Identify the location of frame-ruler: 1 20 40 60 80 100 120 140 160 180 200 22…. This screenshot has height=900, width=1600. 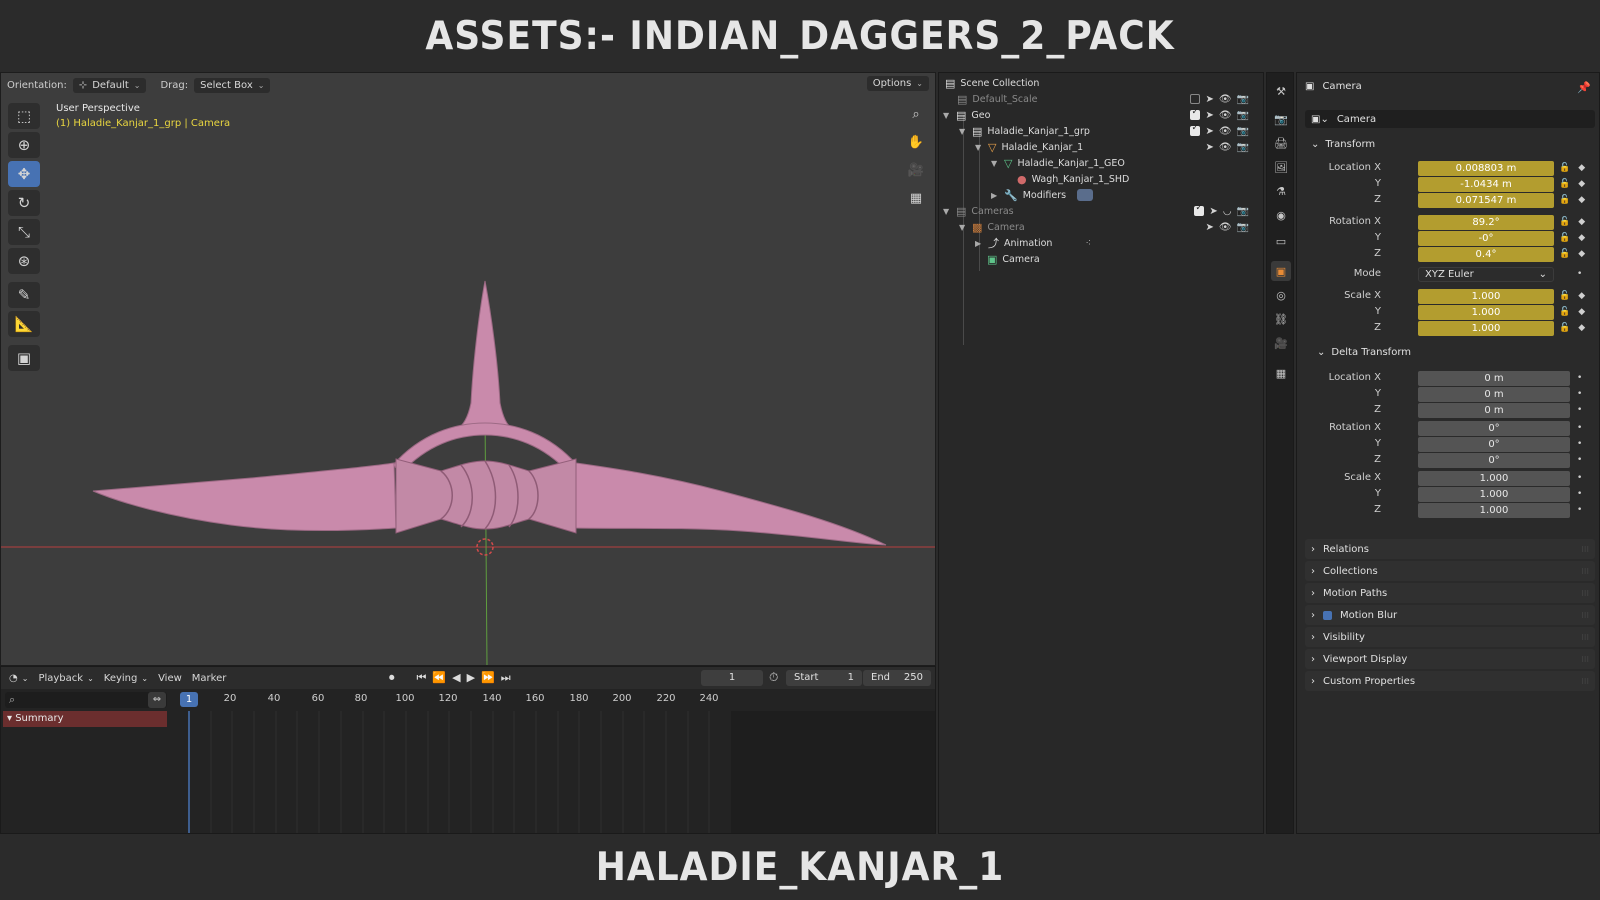
(553, 700).